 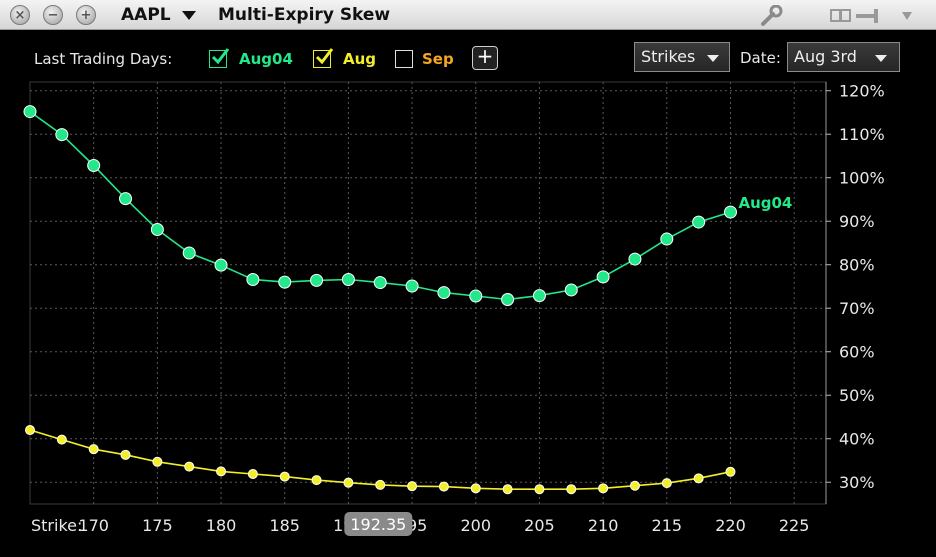 I want to click on x-tick-label: 175, so click(x=157, y=525).